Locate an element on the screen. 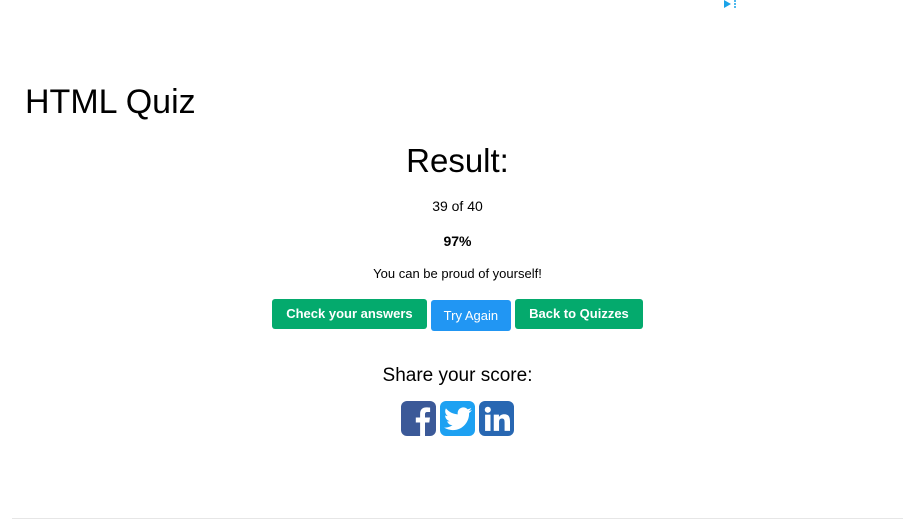  twitter-icon is located at coordinates (457, 418).